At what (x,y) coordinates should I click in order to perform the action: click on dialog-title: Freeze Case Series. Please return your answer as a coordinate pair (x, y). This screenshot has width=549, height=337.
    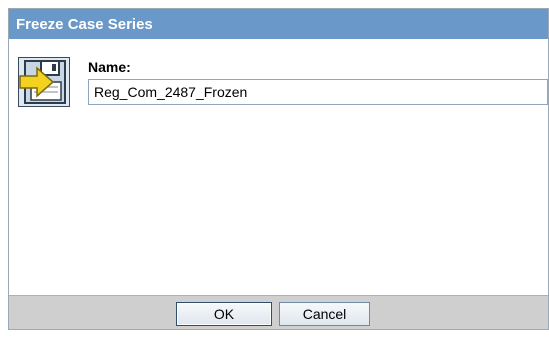
    Looking at the image, I should click on (84, 24).